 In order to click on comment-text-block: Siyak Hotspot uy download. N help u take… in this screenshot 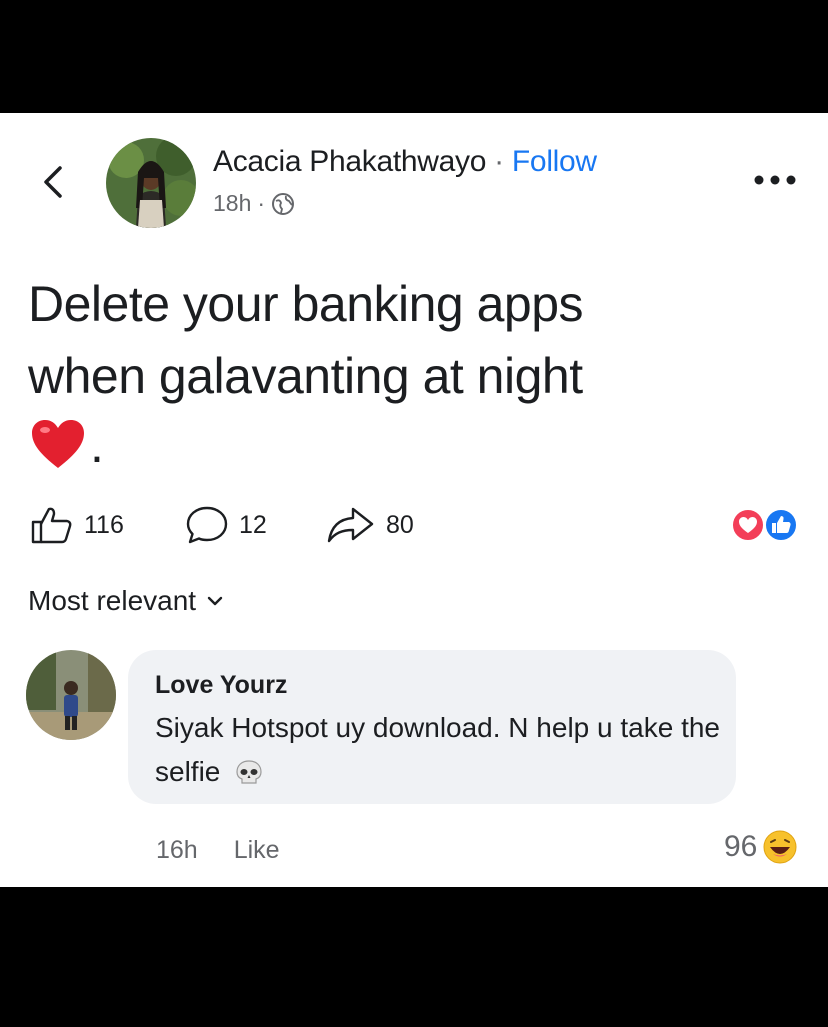, I will do `click(440, 750)`.